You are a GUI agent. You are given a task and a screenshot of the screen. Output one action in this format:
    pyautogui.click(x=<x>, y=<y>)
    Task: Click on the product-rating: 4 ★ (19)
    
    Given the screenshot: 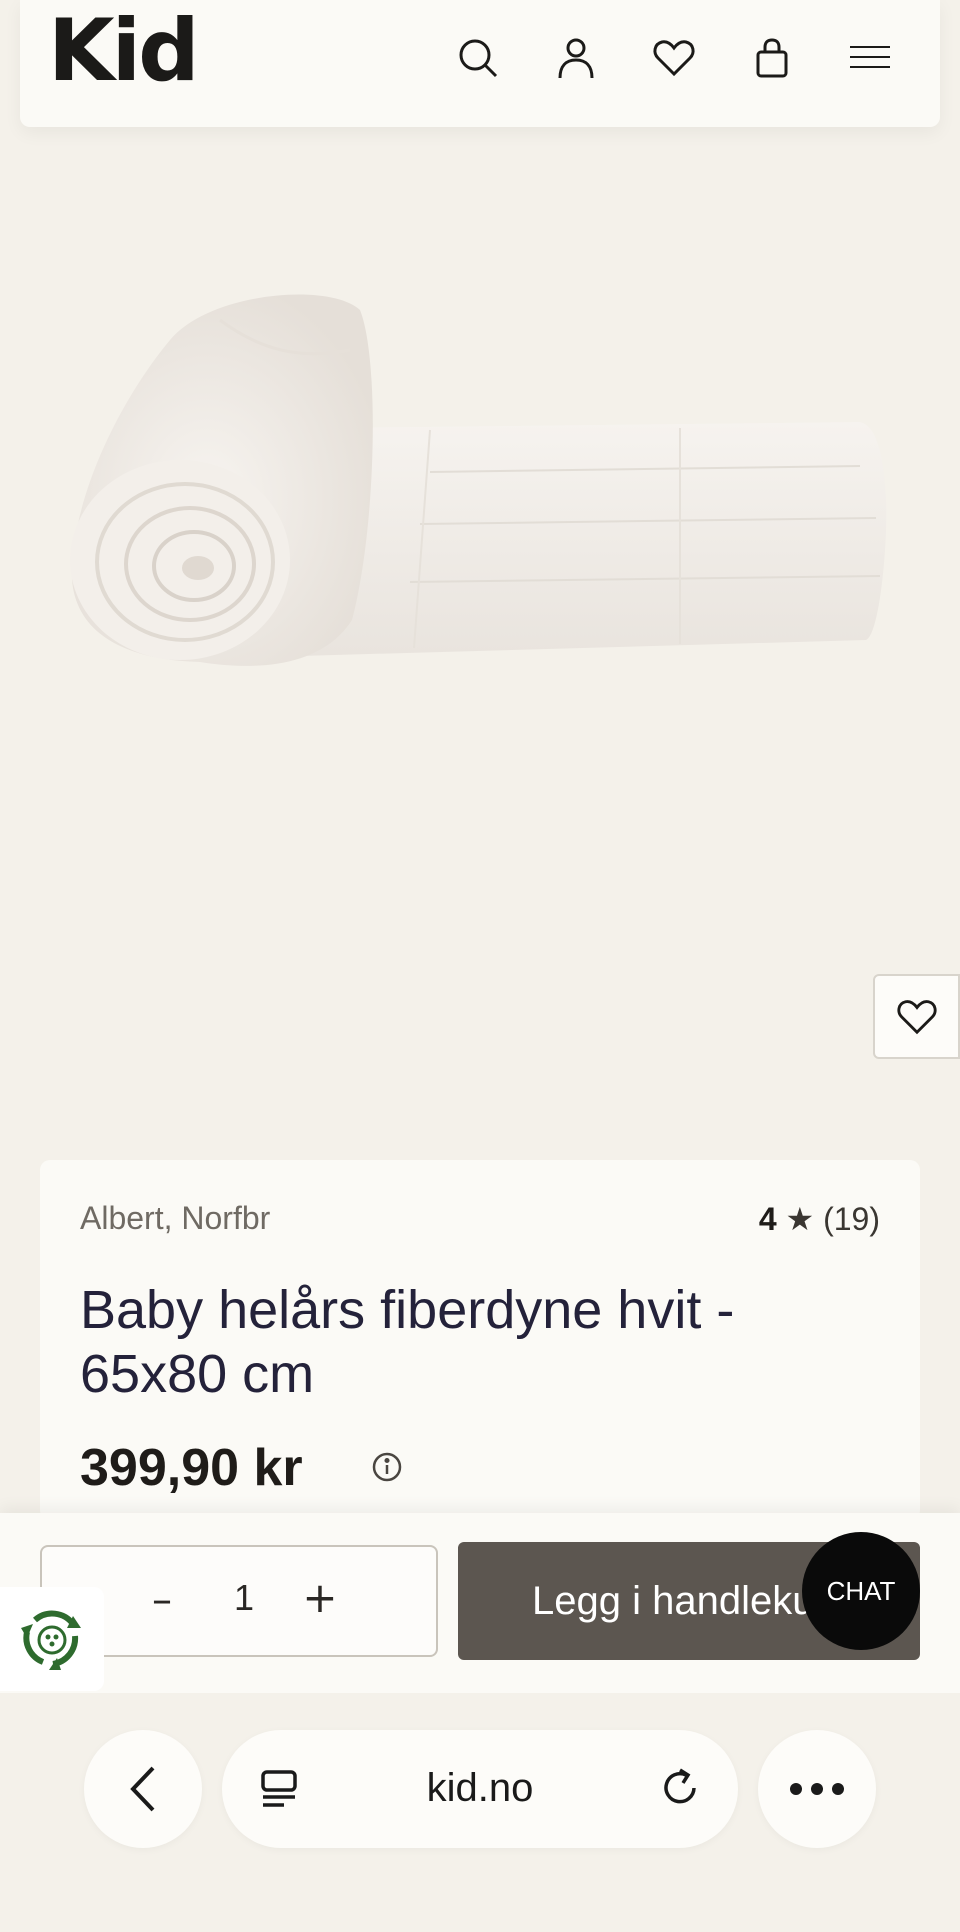 What is the action you would take?
    pyautogui.click(x=819, y=1219)
    